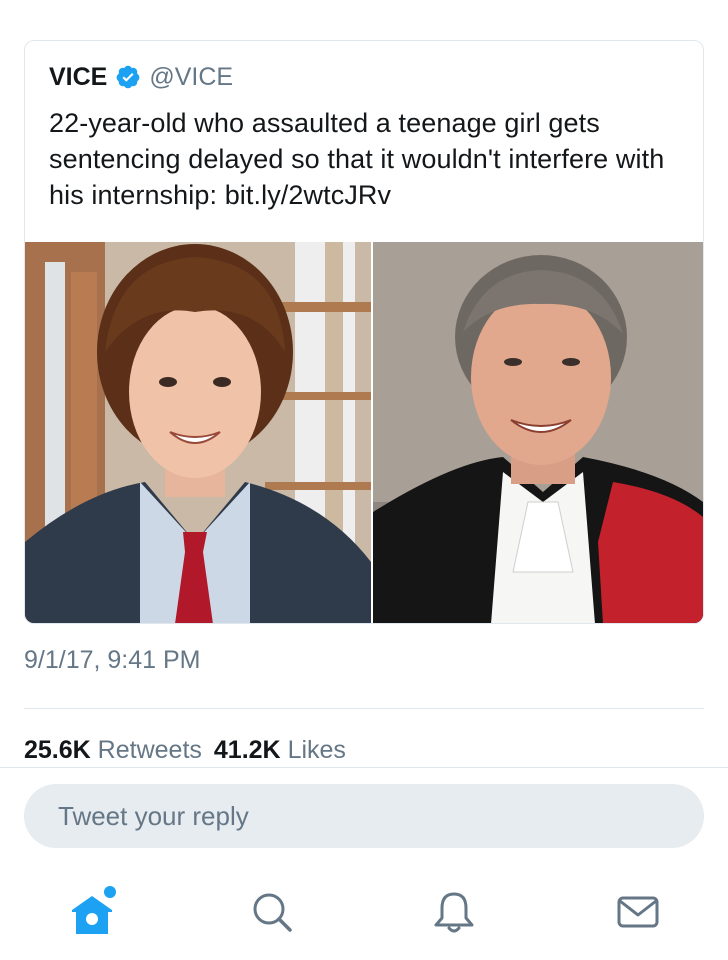  Describe the element at coordinates (316, 750) in the screenshot. I see `likes-label: Likes` at that location.